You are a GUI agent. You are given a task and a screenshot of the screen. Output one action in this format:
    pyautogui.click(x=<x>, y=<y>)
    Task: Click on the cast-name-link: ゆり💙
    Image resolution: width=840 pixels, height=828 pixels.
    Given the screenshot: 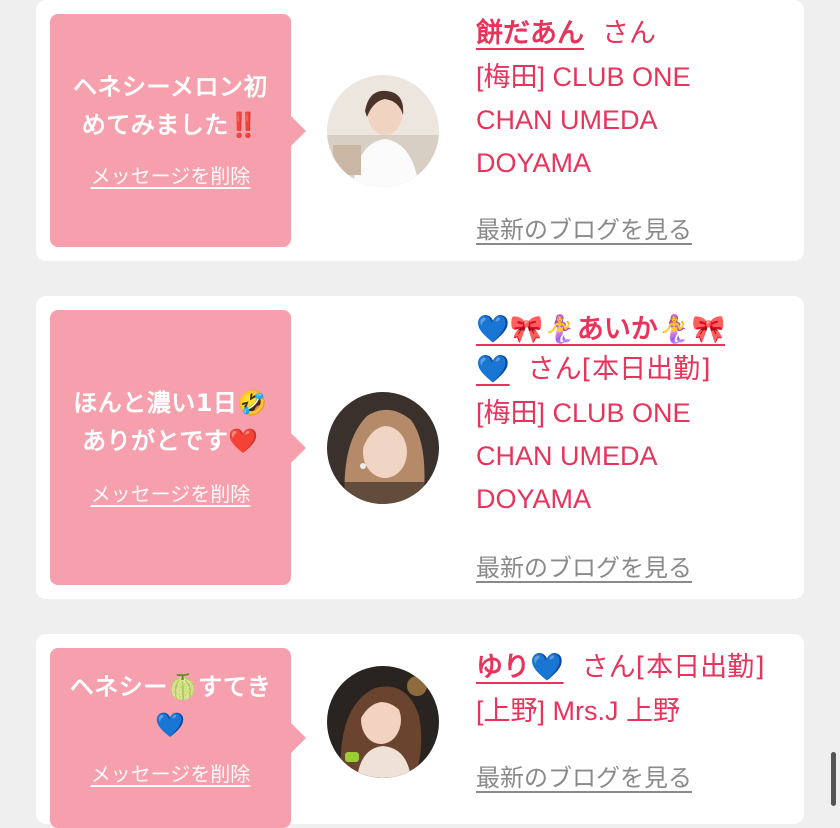 What is the action you would take?
    pyautogui.click(x=520, y=667)
    